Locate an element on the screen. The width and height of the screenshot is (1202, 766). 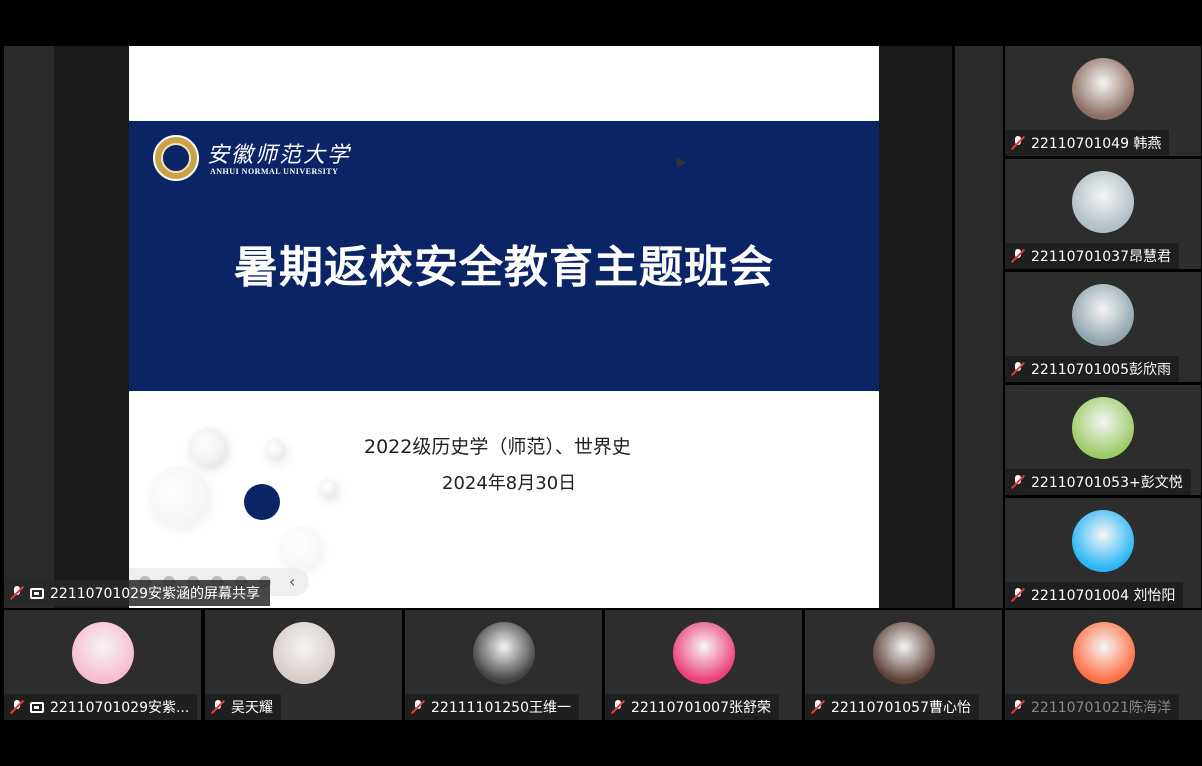
participant-tile: 22110701053+彭文悦 is located at coordinates (1103, 440).